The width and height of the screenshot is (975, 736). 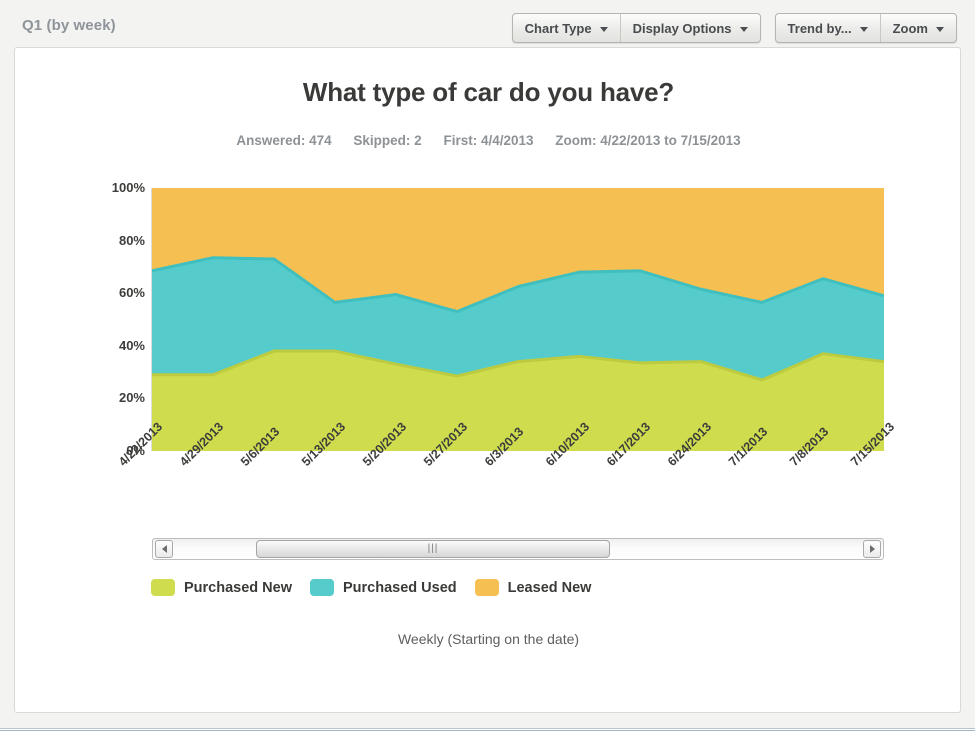 What do you see at coordinates (118, 320) in the screenshot?
I see `y-axis-labels: 0% 20% 40% 60% 80% 100%` at bounding box center [118, 320].